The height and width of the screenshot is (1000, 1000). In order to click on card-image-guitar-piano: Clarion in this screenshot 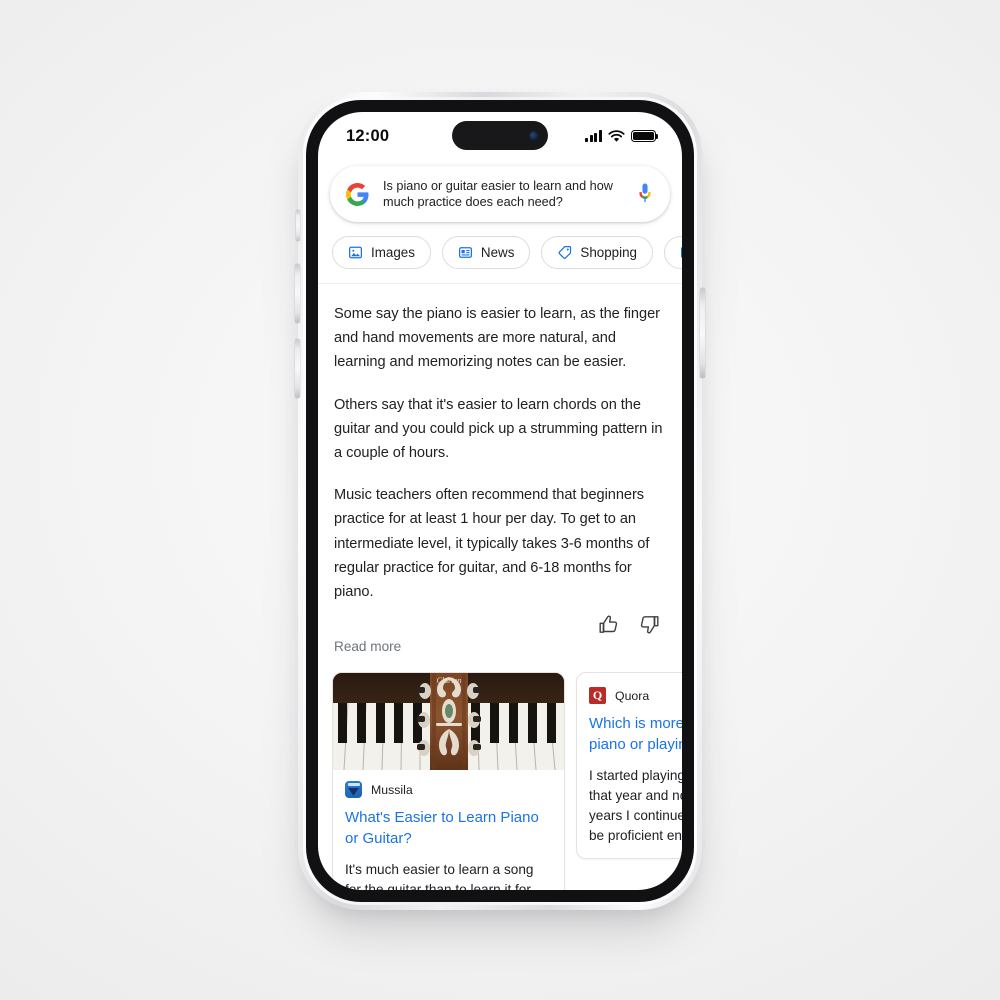, I will do `click(448, 722)`.